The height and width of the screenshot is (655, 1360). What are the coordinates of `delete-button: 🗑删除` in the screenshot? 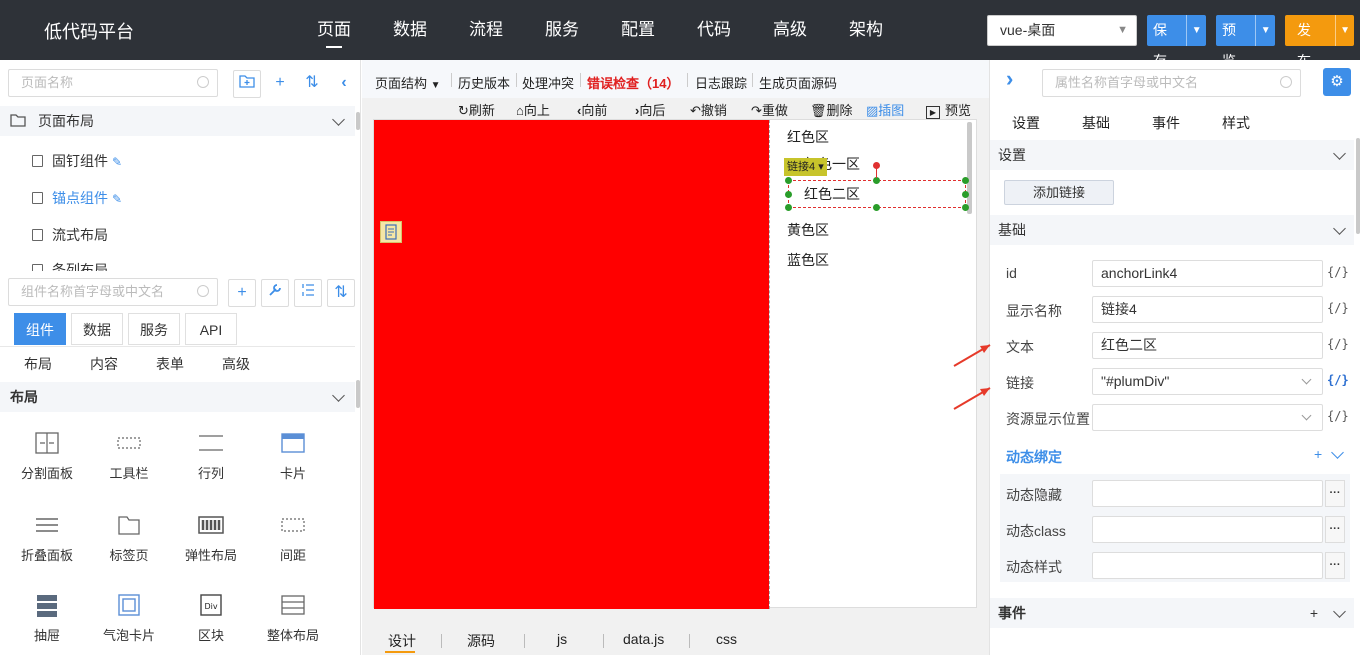 It's located at (831, 109).